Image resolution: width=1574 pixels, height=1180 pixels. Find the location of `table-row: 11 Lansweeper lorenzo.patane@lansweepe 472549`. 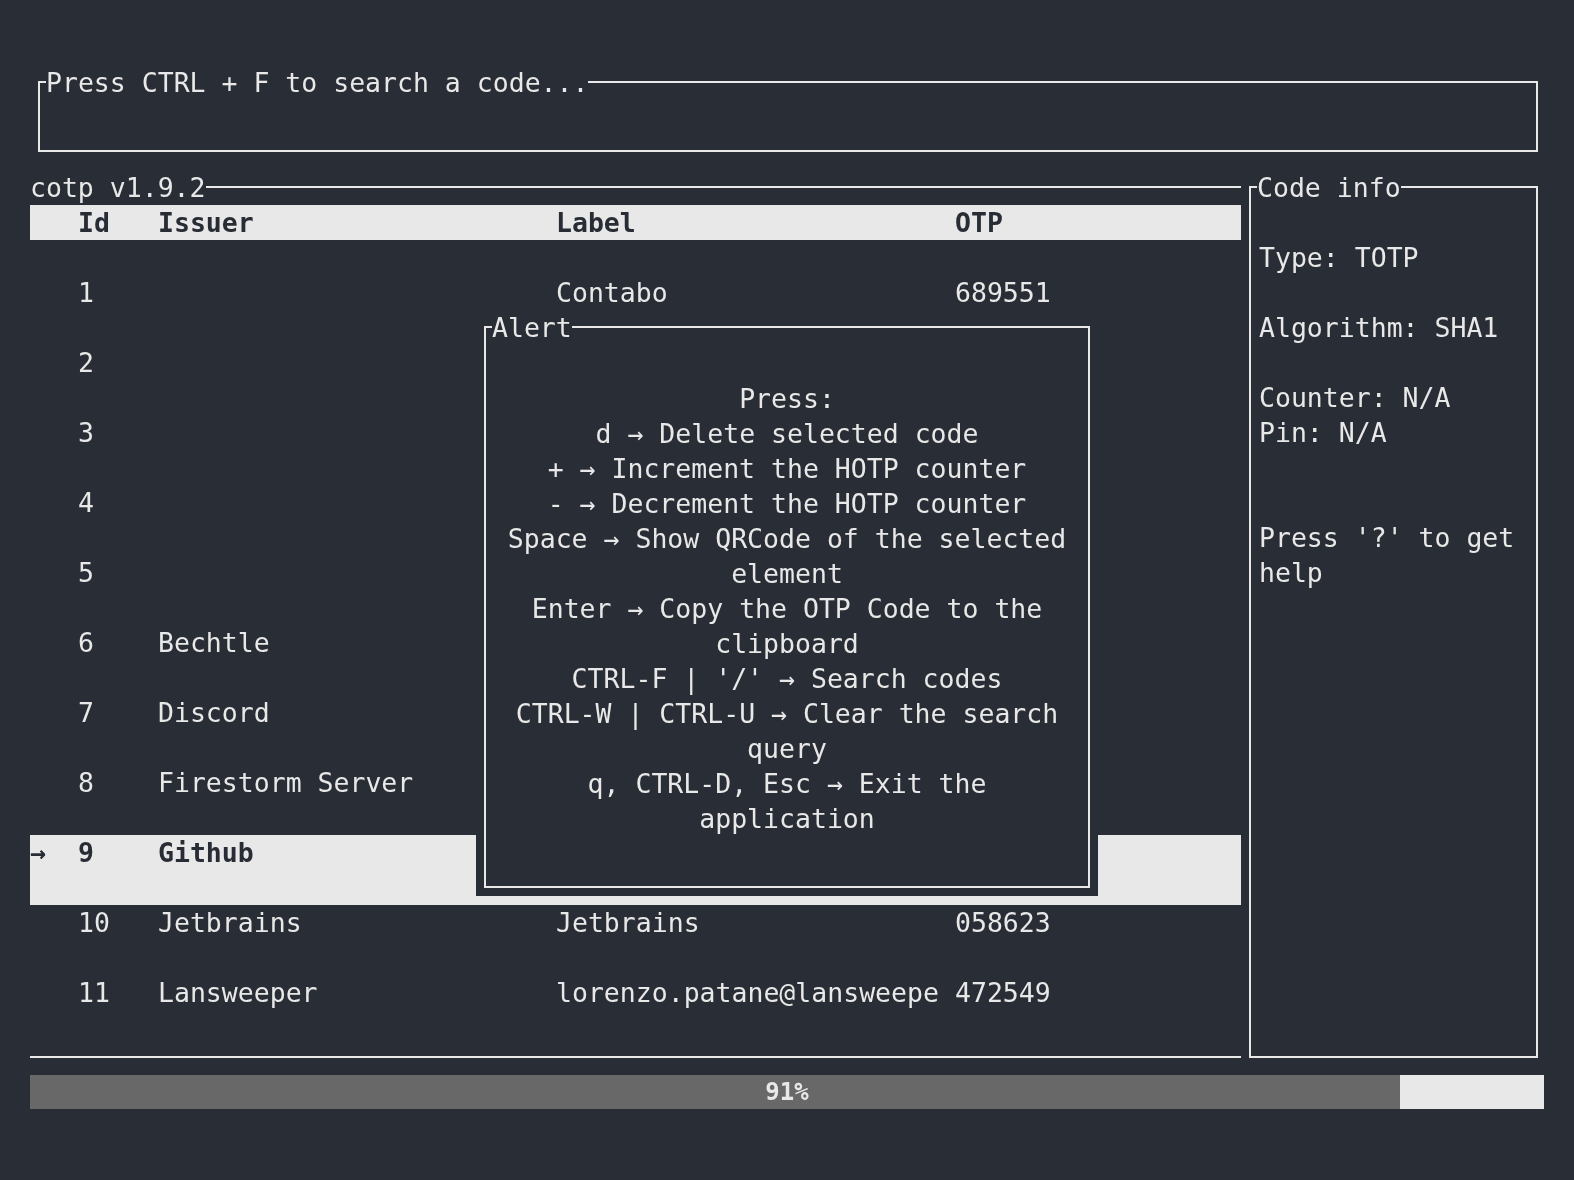

table-row: 11 Lansweeper lorenzo.patane@lansweepe 472549 is located at coordinates (635, 1010).